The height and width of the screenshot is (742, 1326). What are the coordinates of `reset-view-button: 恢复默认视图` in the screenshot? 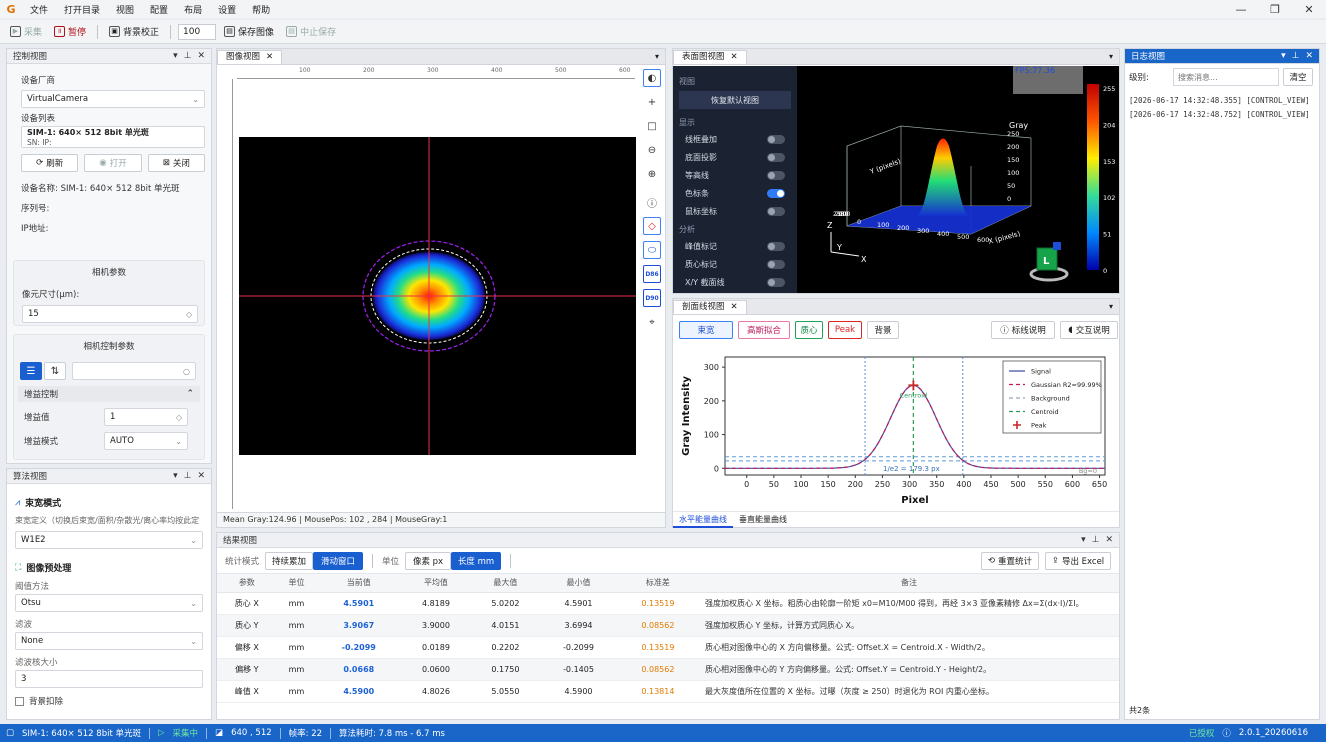 It's located at (735, 100).